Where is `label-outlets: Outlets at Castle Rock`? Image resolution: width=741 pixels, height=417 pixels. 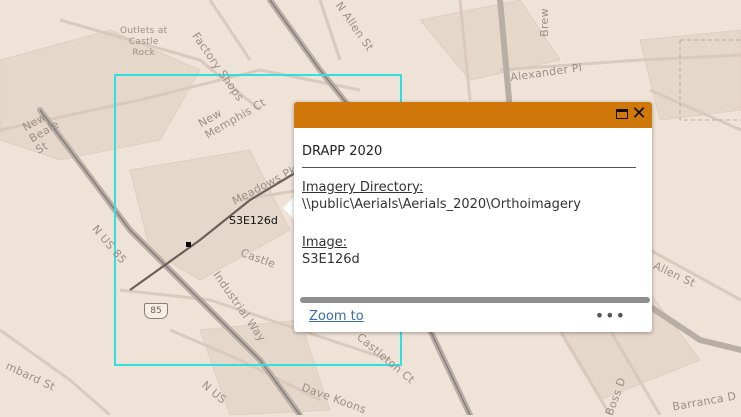
label-outlets: Outlets at Castle Rock is located at coordinates (144, 42).